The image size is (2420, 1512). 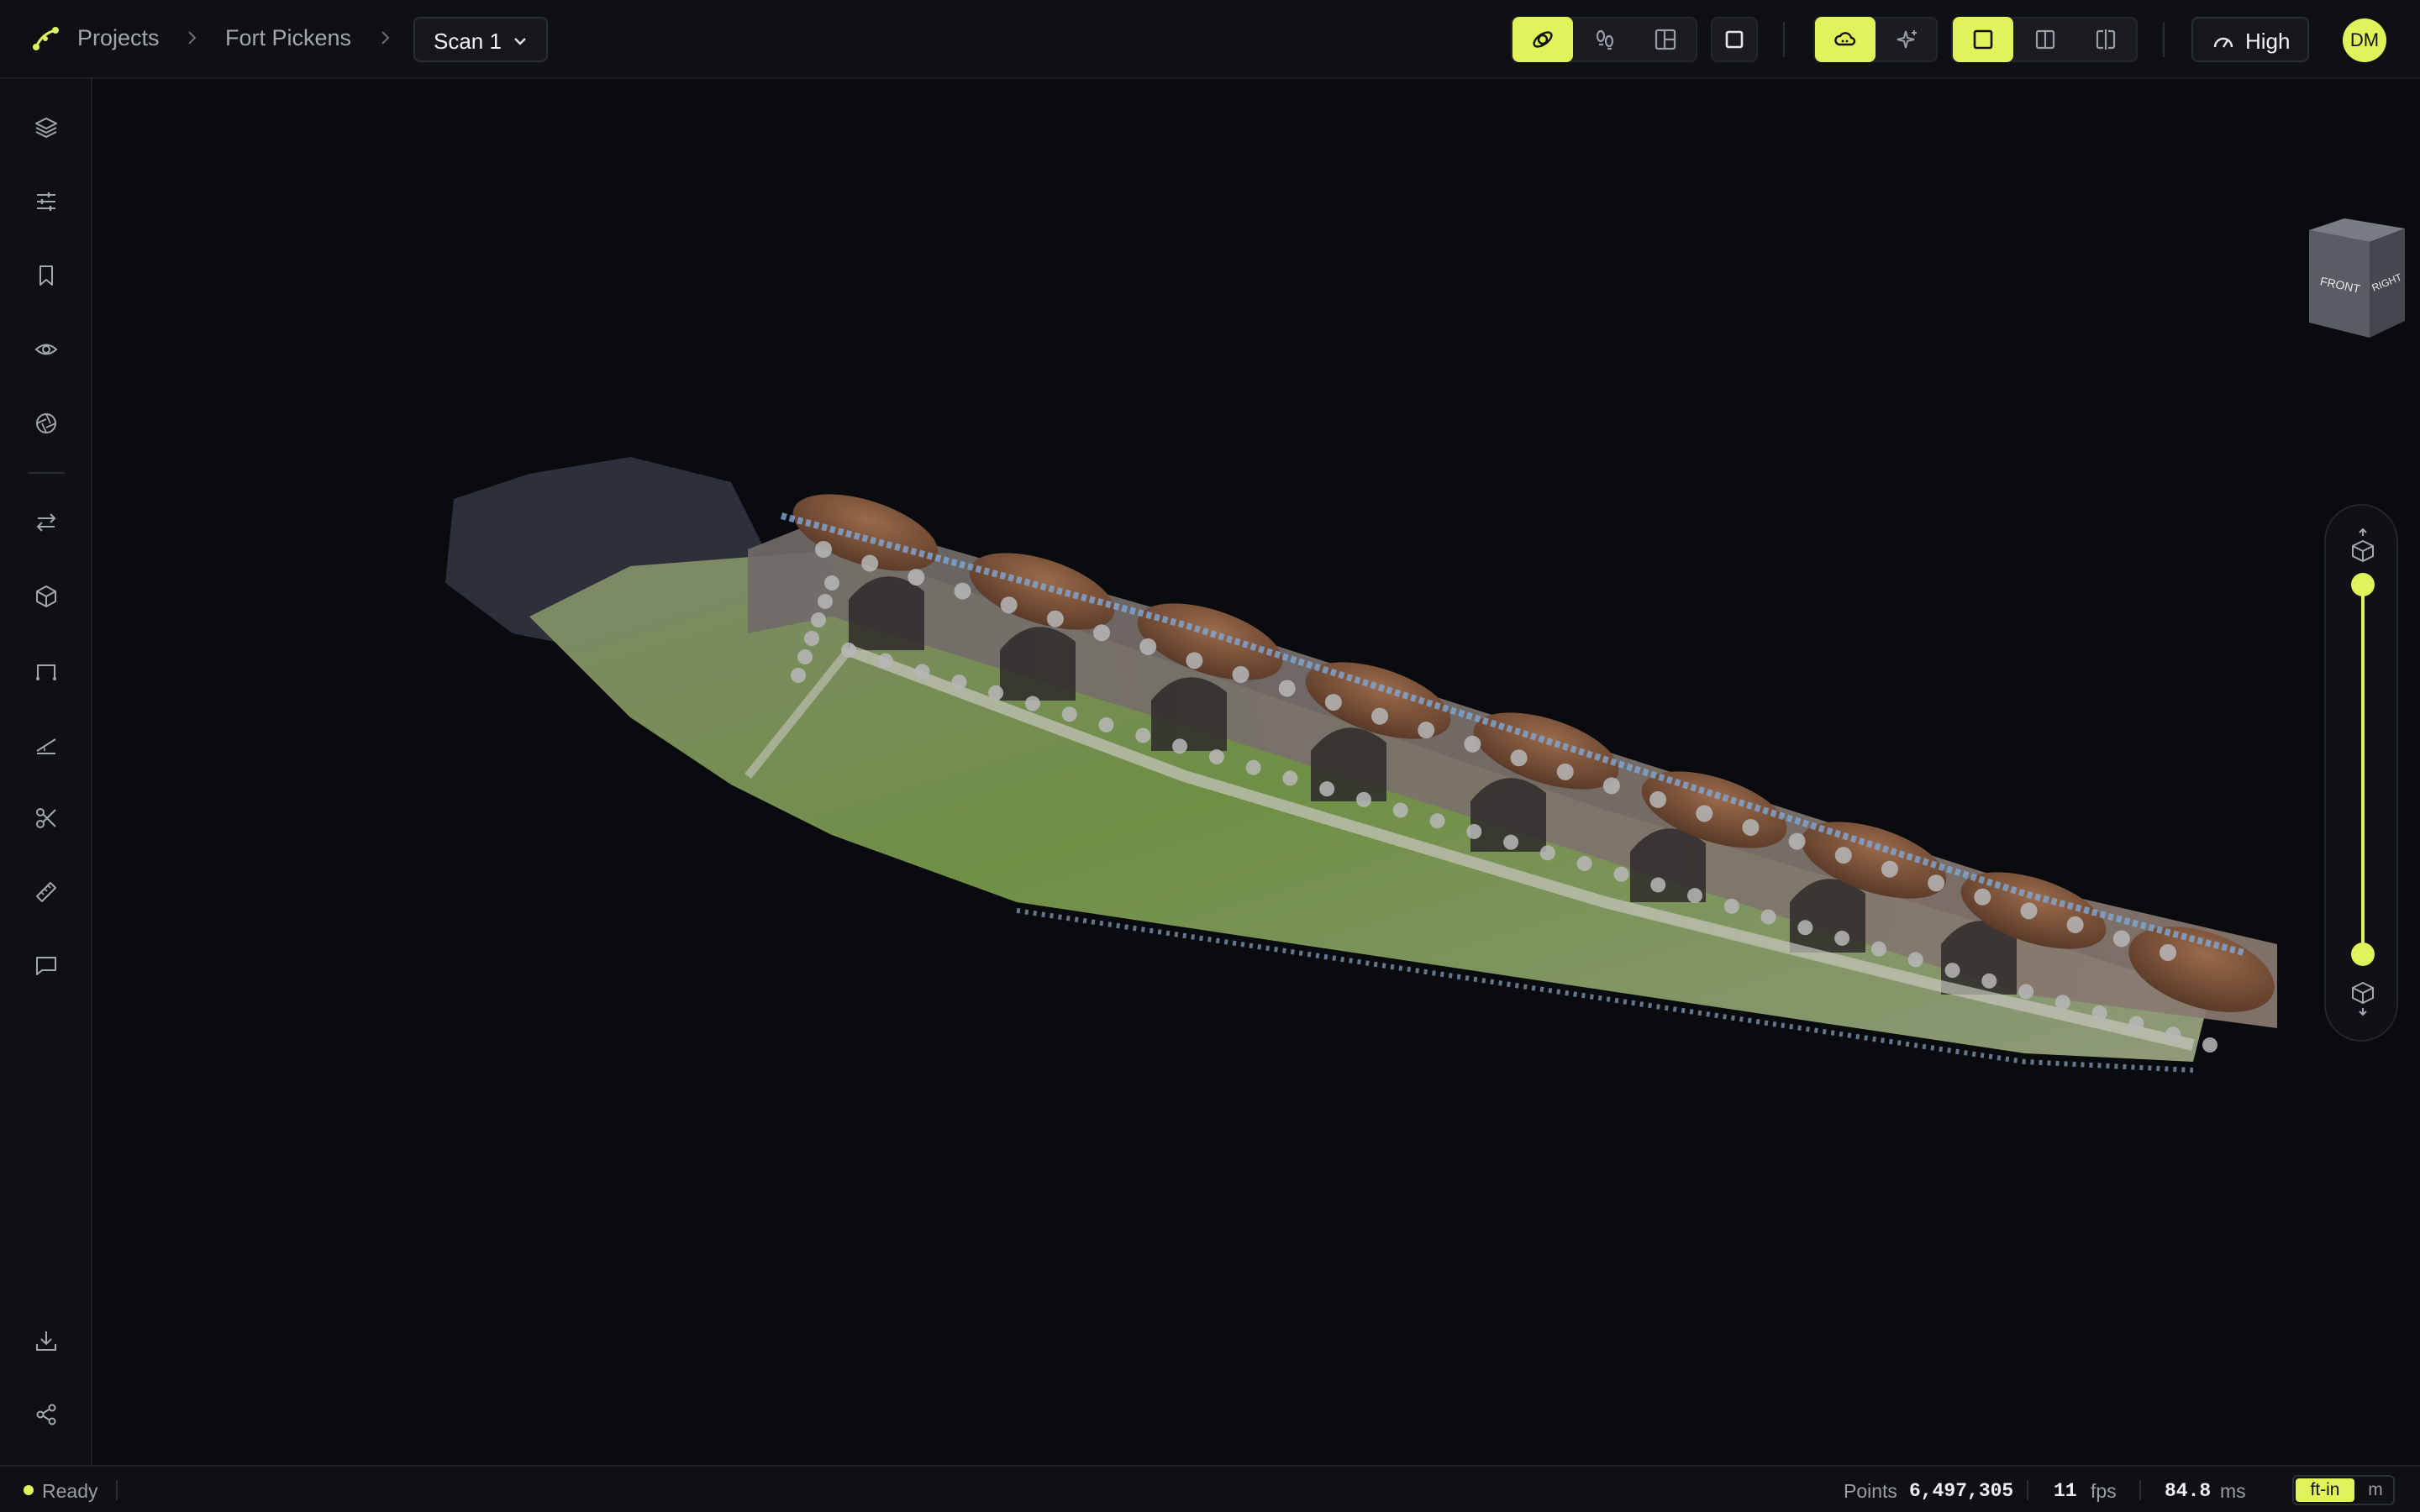 I want to click on breadcrumb-fort-pickens: Fort Pickens, so click(x=288, y=38).